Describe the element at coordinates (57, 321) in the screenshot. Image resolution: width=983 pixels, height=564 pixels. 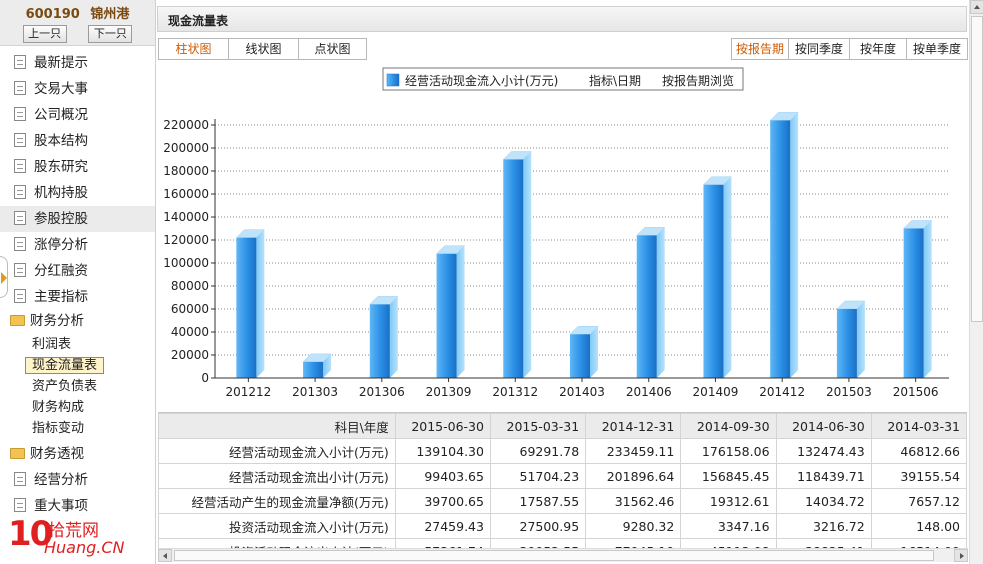
I see `sidebar-group-label: 财务分析` at that location.